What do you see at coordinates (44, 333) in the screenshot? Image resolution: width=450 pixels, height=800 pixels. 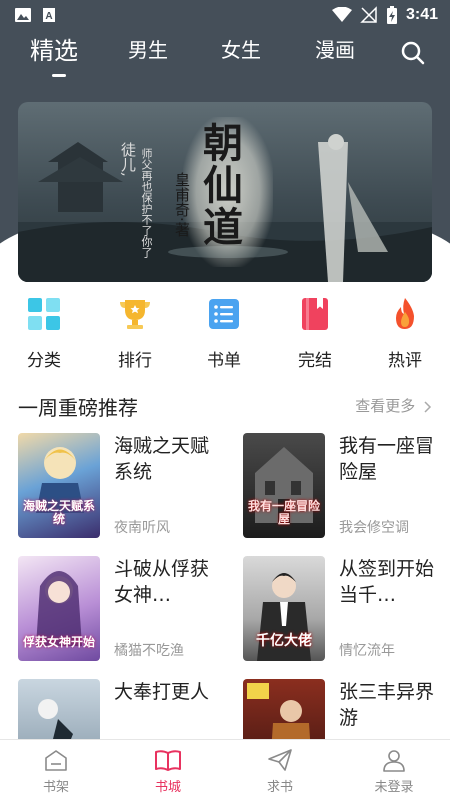 I see `category-classify: 分类` at bounding box center [44, 333].